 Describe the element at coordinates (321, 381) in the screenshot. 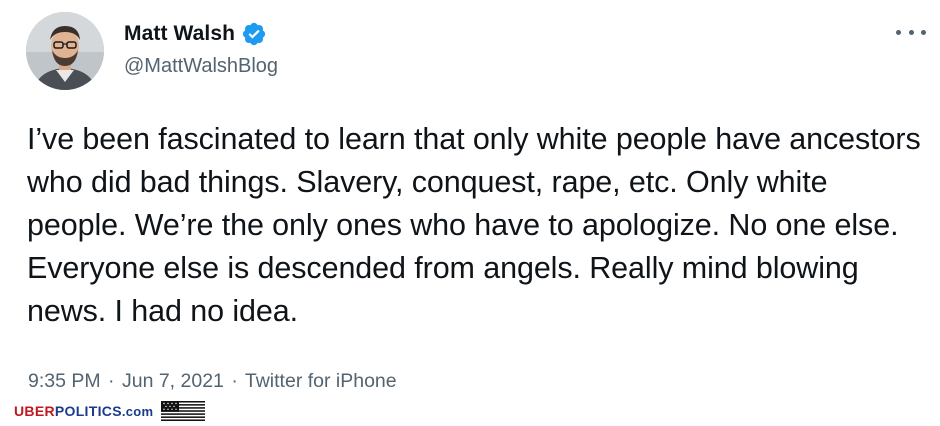

I see `tweet-source: Twitter for iPhone` at that location.